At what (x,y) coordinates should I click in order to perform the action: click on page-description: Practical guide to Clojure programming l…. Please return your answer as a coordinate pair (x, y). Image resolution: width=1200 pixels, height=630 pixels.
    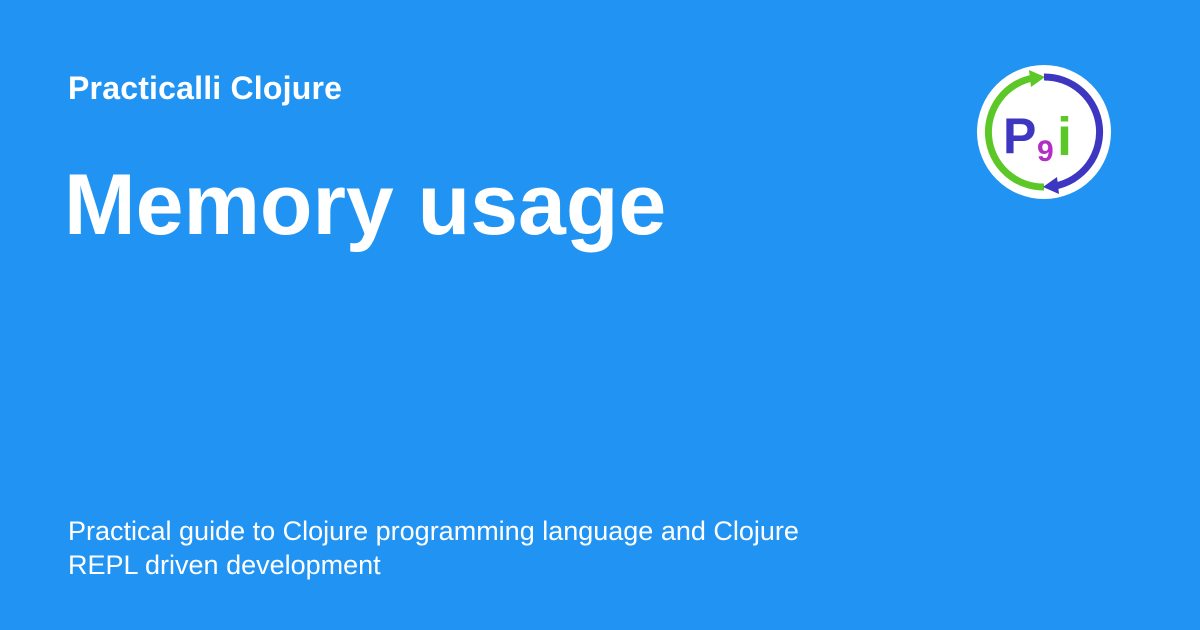
    Looking at the image, I should click on (468, 548).